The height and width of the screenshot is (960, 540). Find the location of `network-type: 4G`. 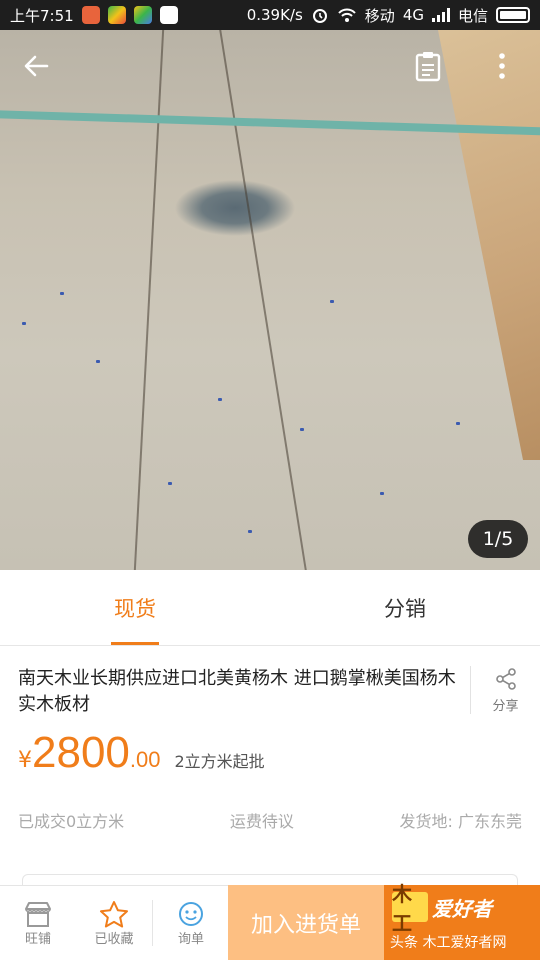

network-type: 4G is located at coordinates (413, 15).